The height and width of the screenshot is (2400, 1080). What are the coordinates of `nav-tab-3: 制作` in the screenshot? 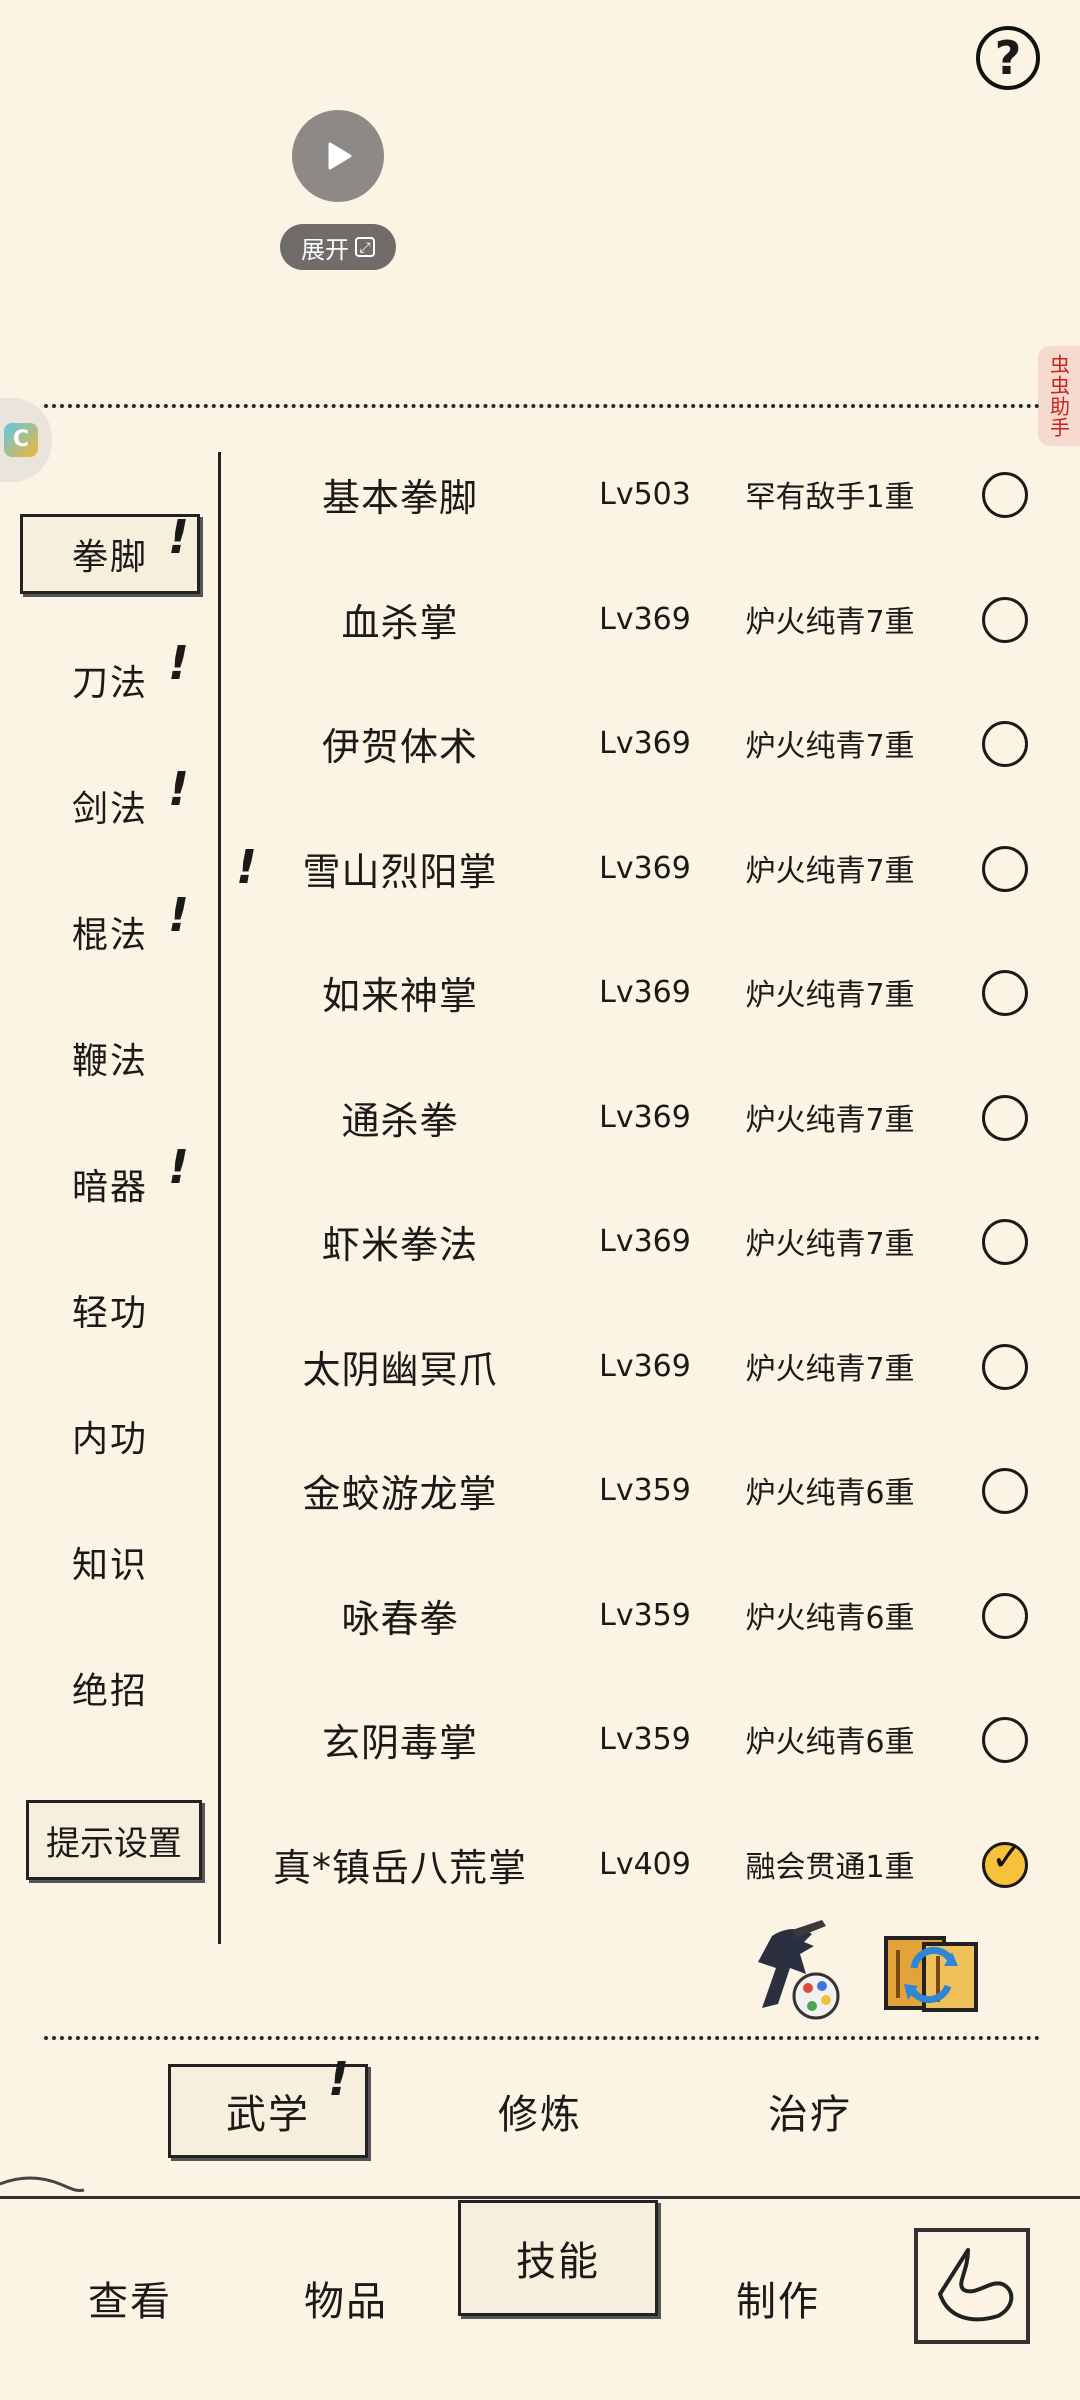 It's located at (778, 2298).